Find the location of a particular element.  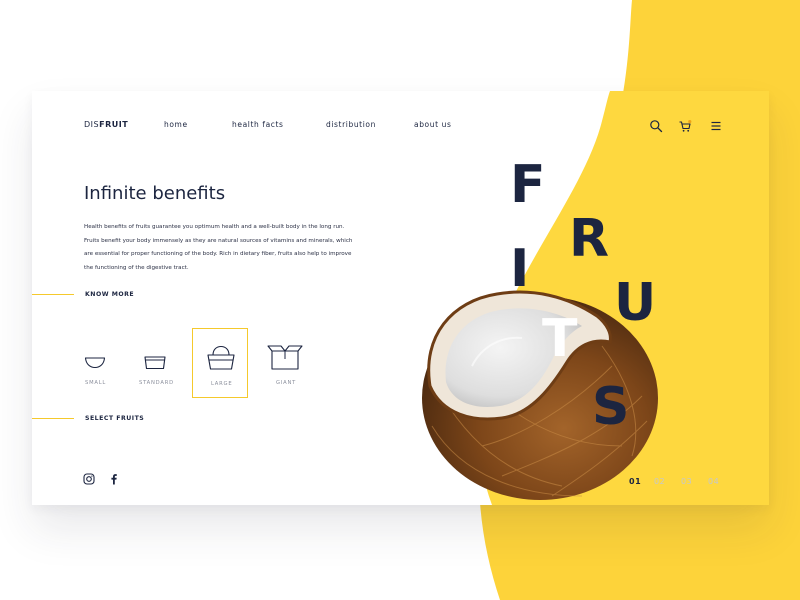

brand-prefix: DIS is located at coordinates (92, 124).